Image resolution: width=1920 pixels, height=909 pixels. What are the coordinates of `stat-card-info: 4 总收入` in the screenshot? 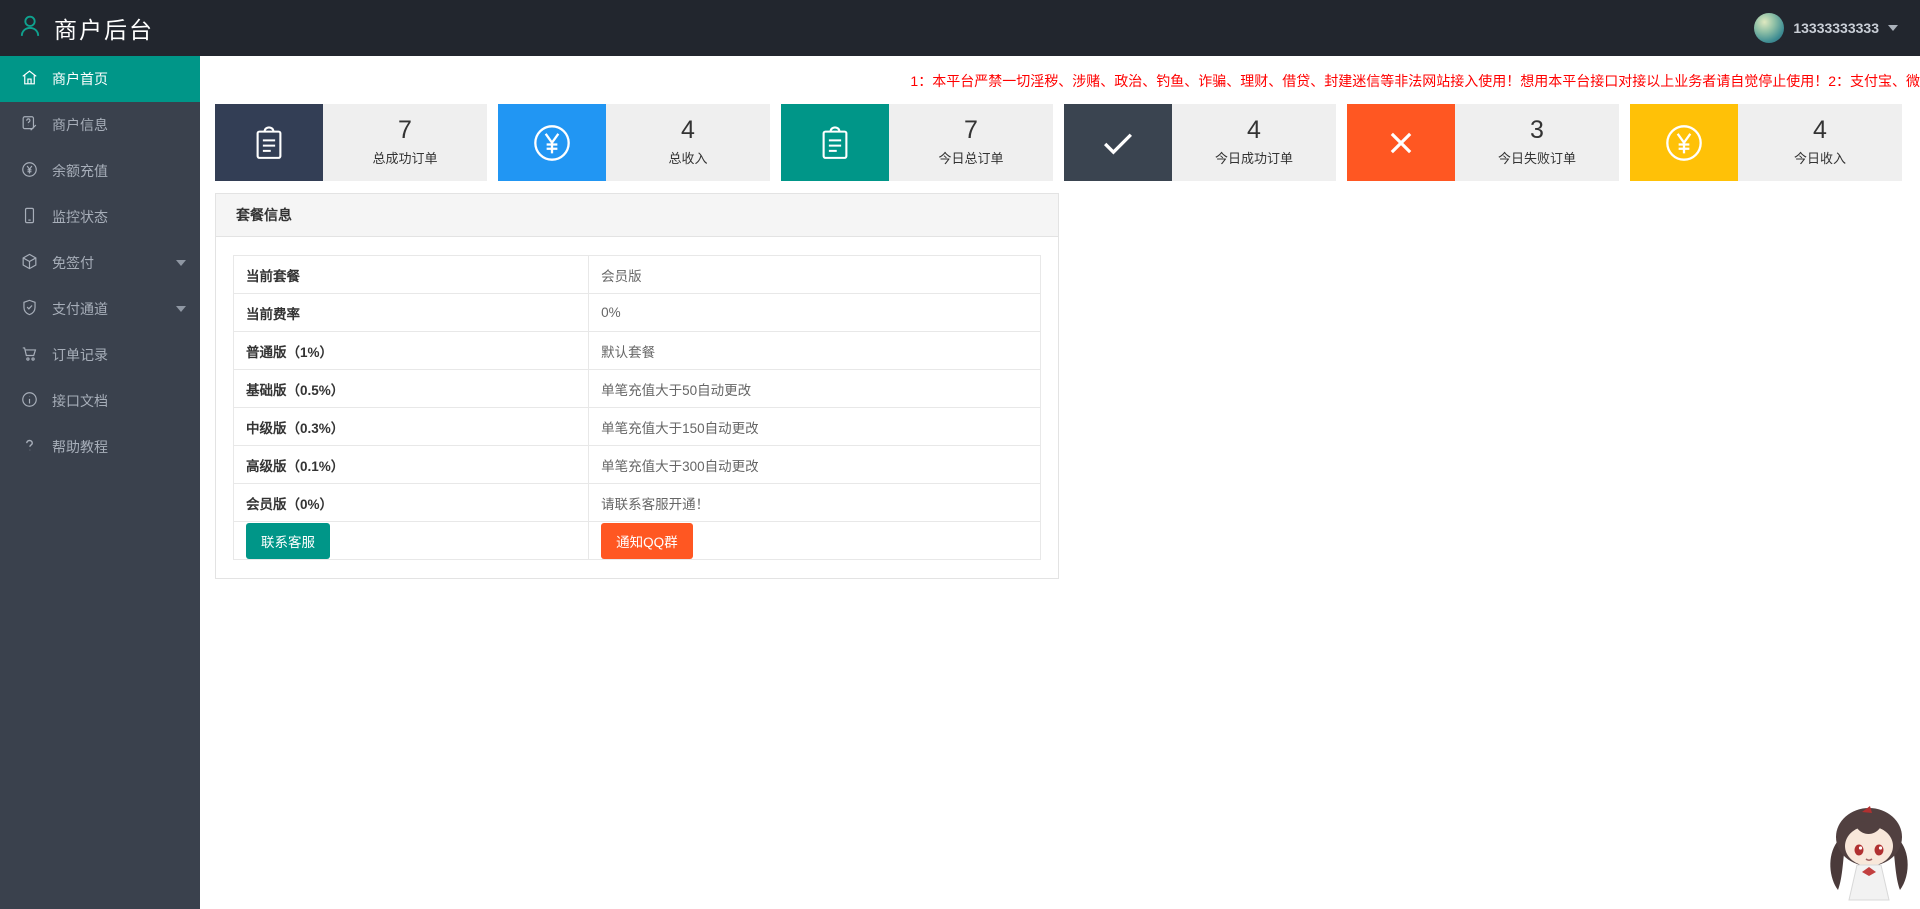 It's located at (688, 142).